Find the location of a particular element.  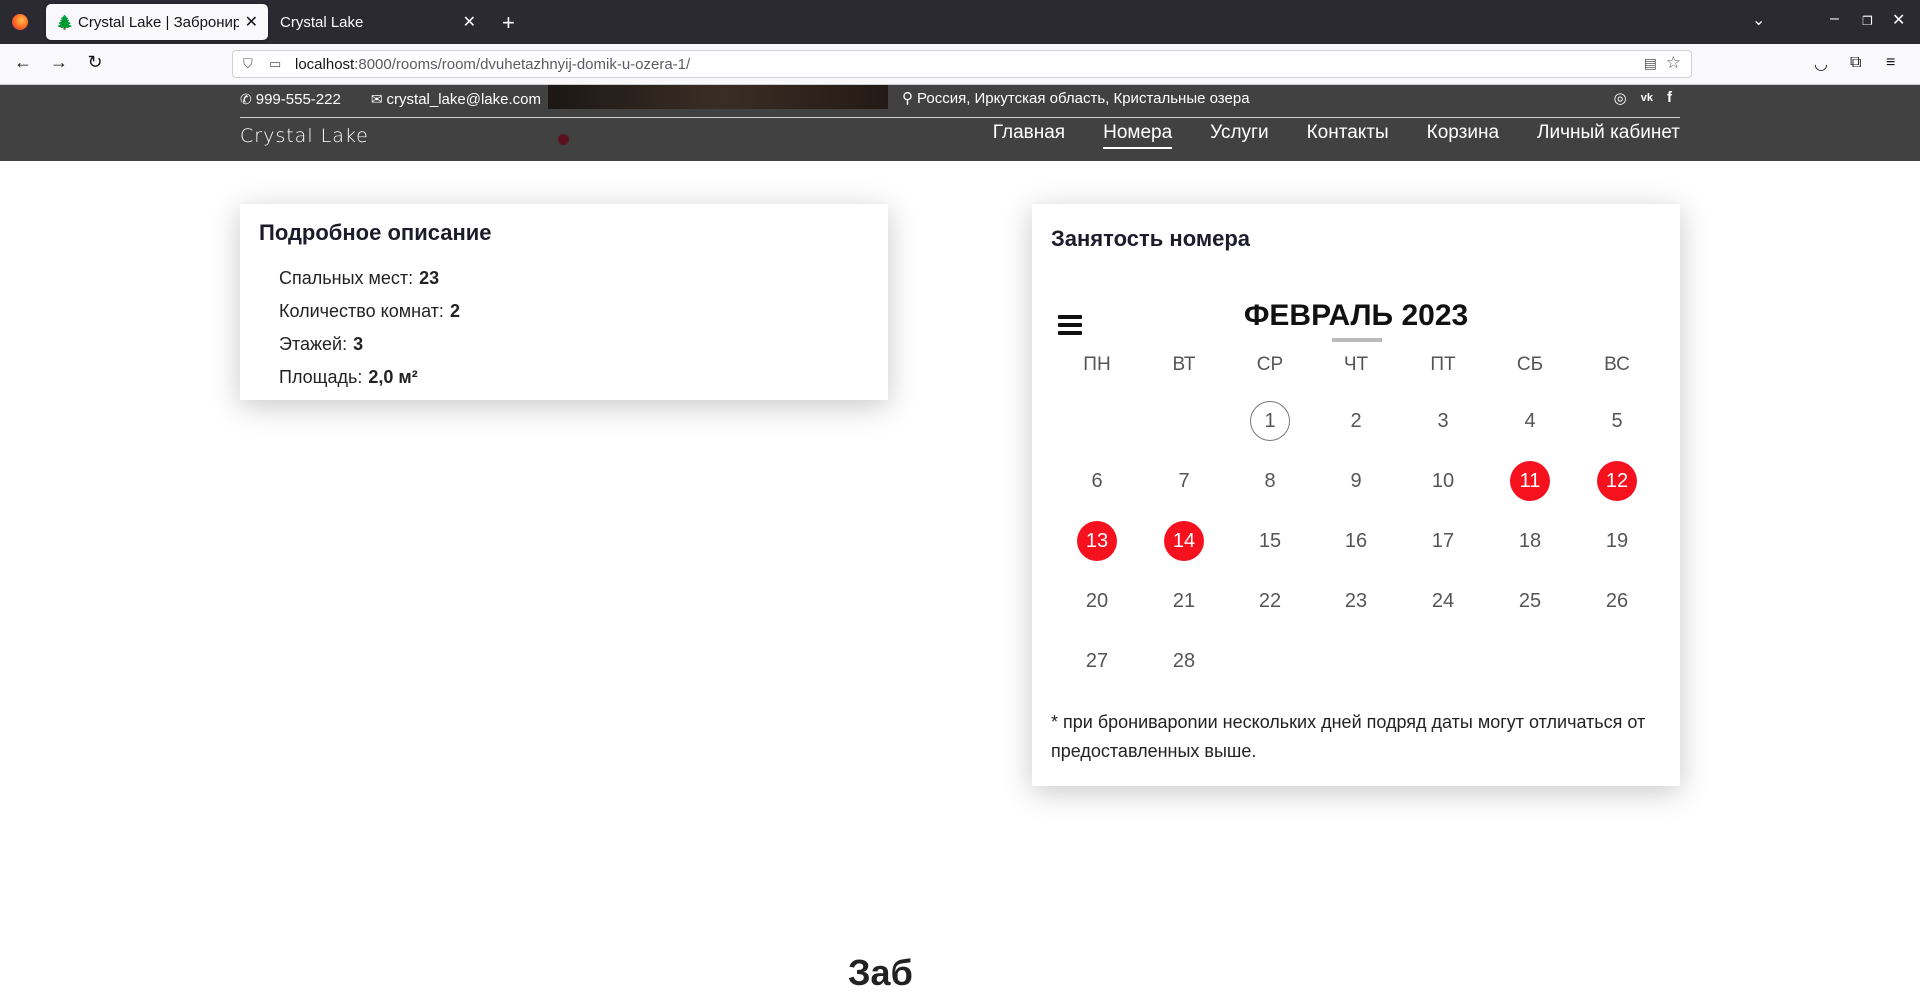

page-info-icon: ▭ is located at coordinates (276, 64).